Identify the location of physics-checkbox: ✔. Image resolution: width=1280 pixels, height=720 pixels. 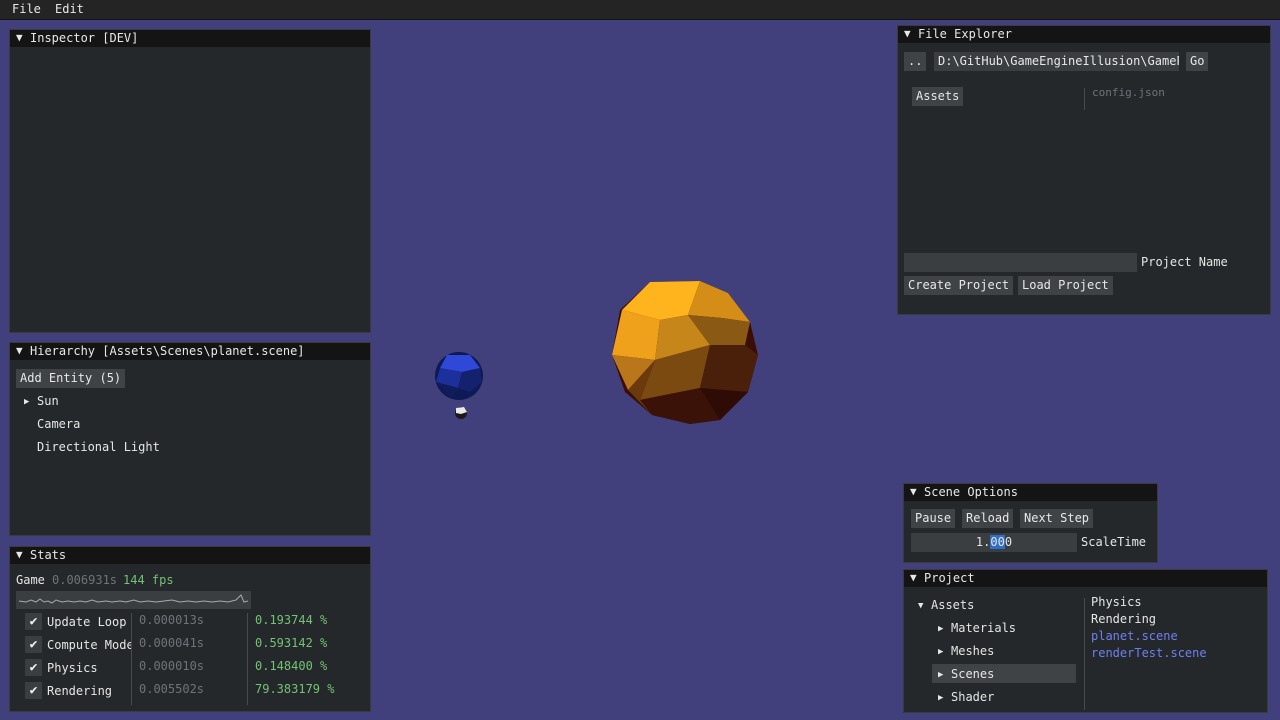
(33, 667).